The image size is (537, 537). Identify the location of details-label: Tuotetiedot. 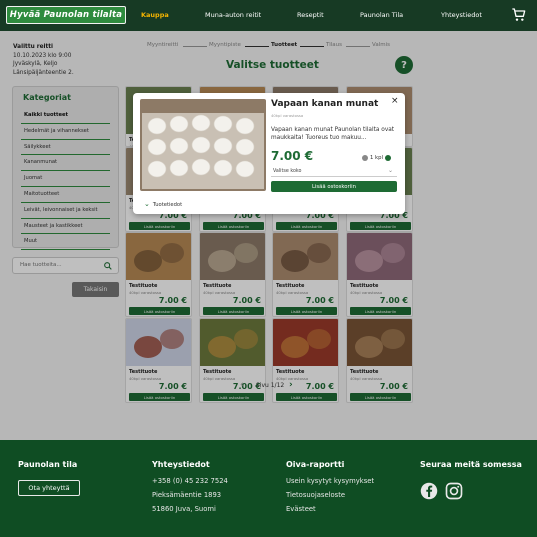
(167, 205).